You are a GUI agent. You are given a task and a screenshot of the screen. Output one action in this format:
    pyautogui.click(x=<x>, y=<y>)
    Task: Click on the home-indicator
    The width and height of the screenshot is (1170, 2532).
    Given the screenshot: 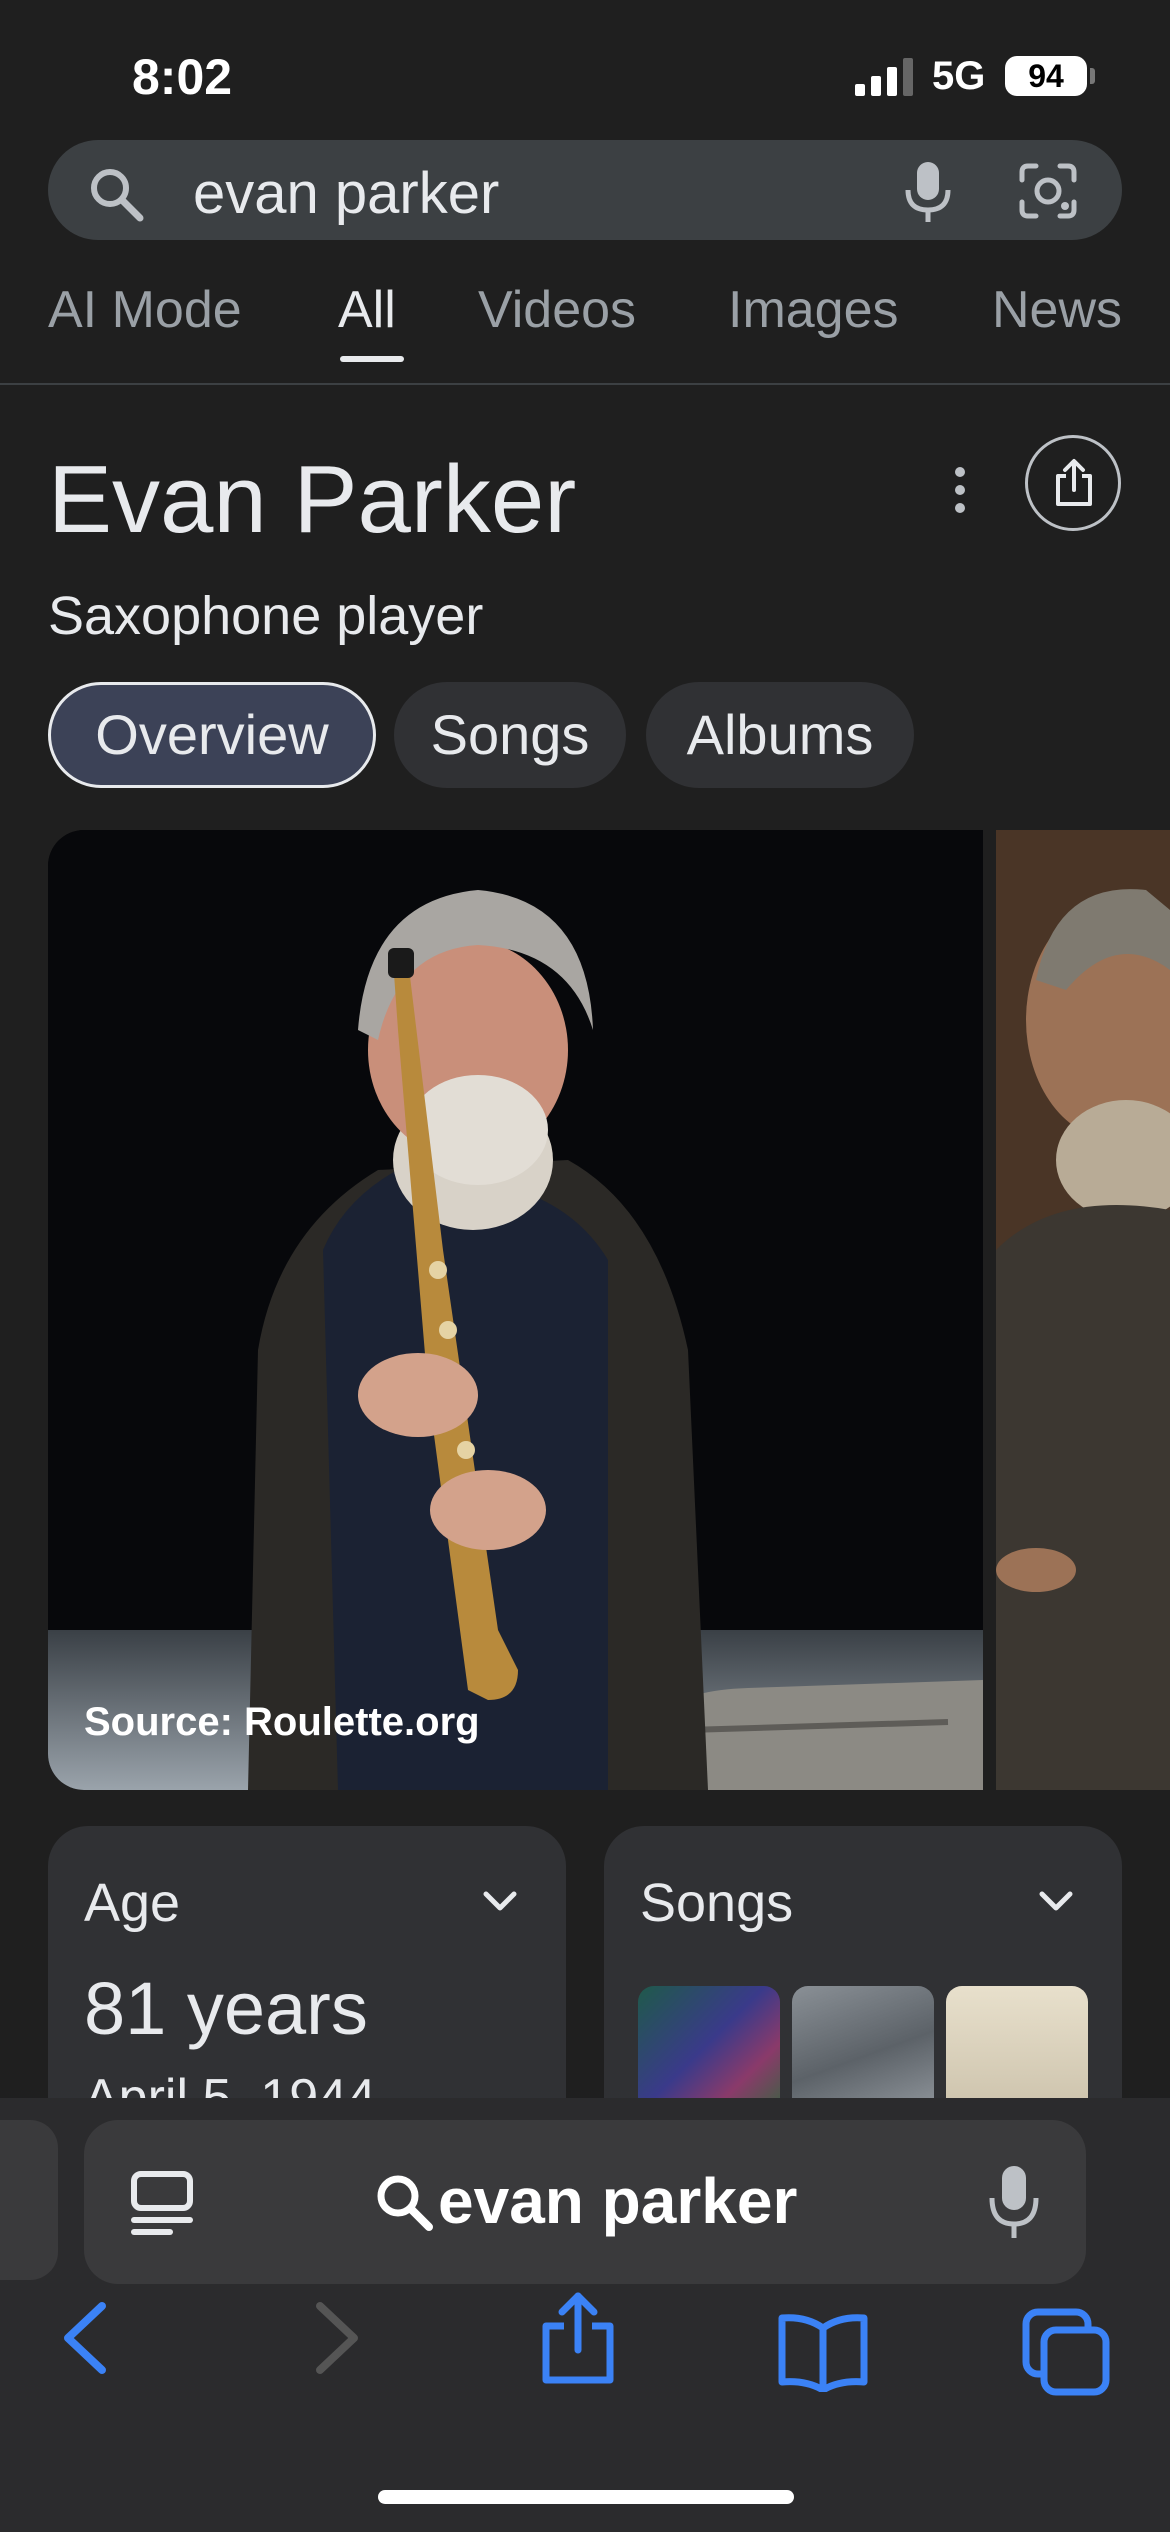 What is the action you would take?
    pyautogui.click(x=586, y=2497)
    